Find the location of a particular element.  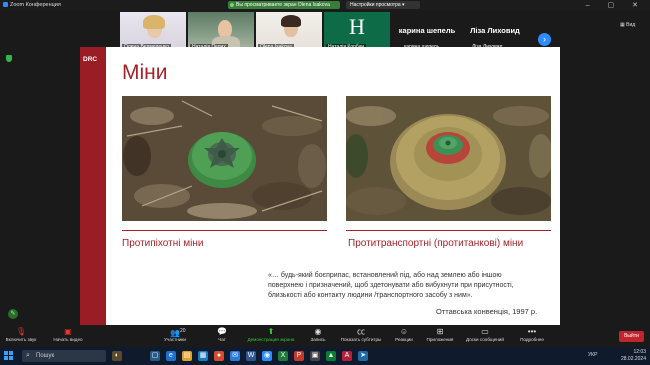

reactions-icon: ☺ is located at coordinates (404, 331).